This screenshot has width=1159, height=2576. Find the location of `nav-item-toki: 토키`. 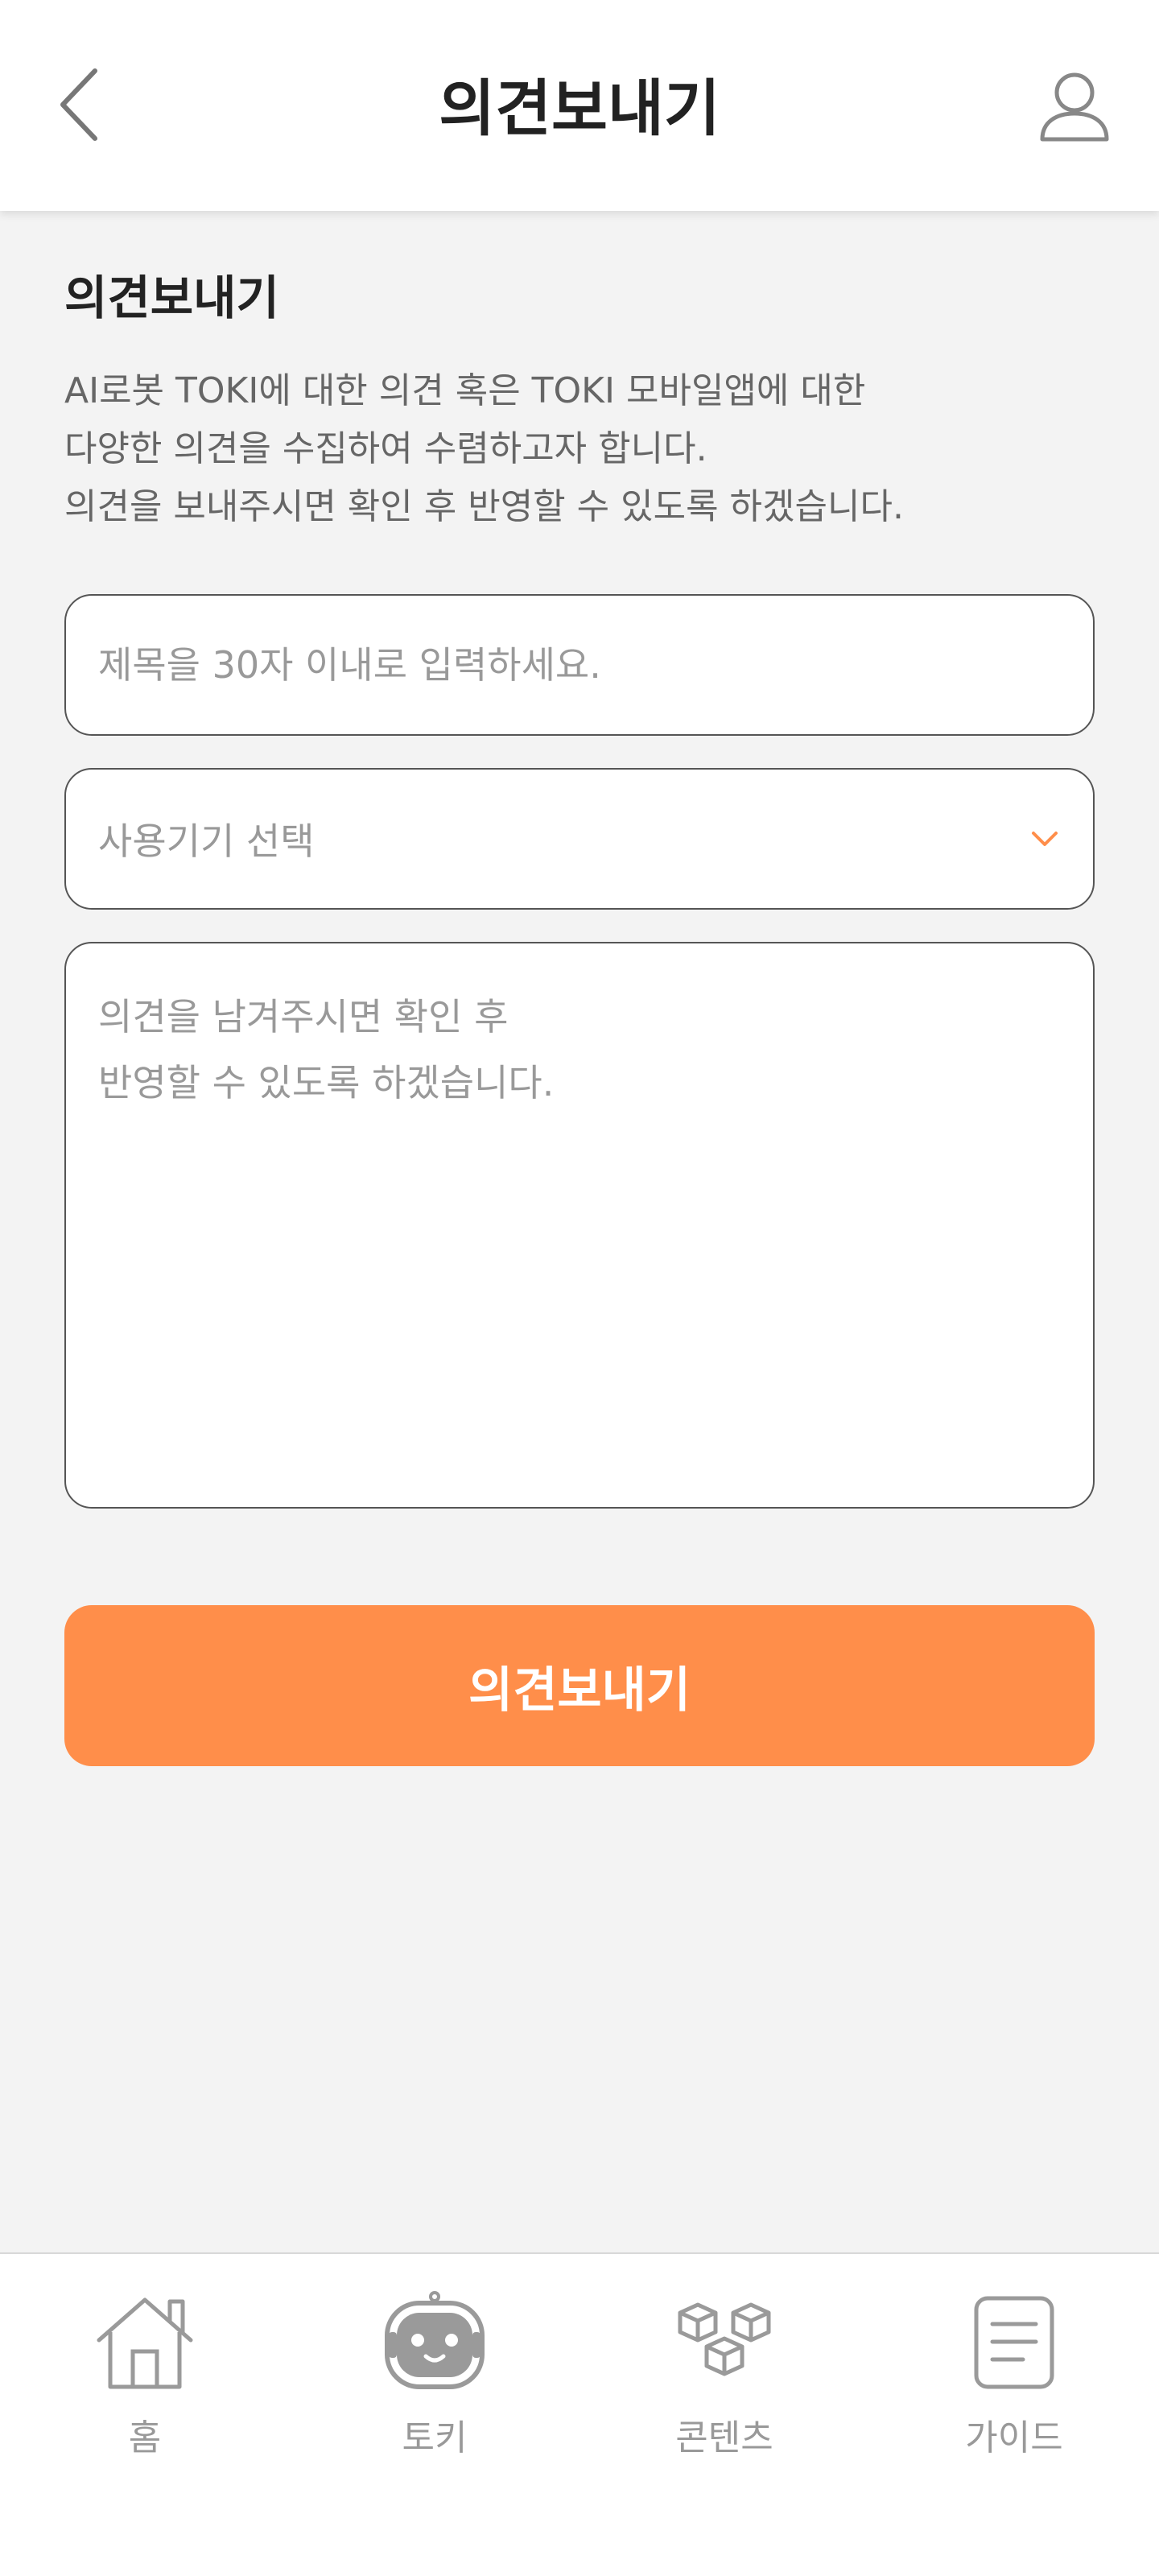

nav-item-toki: 토키 is located at coordinates (434, 2382).